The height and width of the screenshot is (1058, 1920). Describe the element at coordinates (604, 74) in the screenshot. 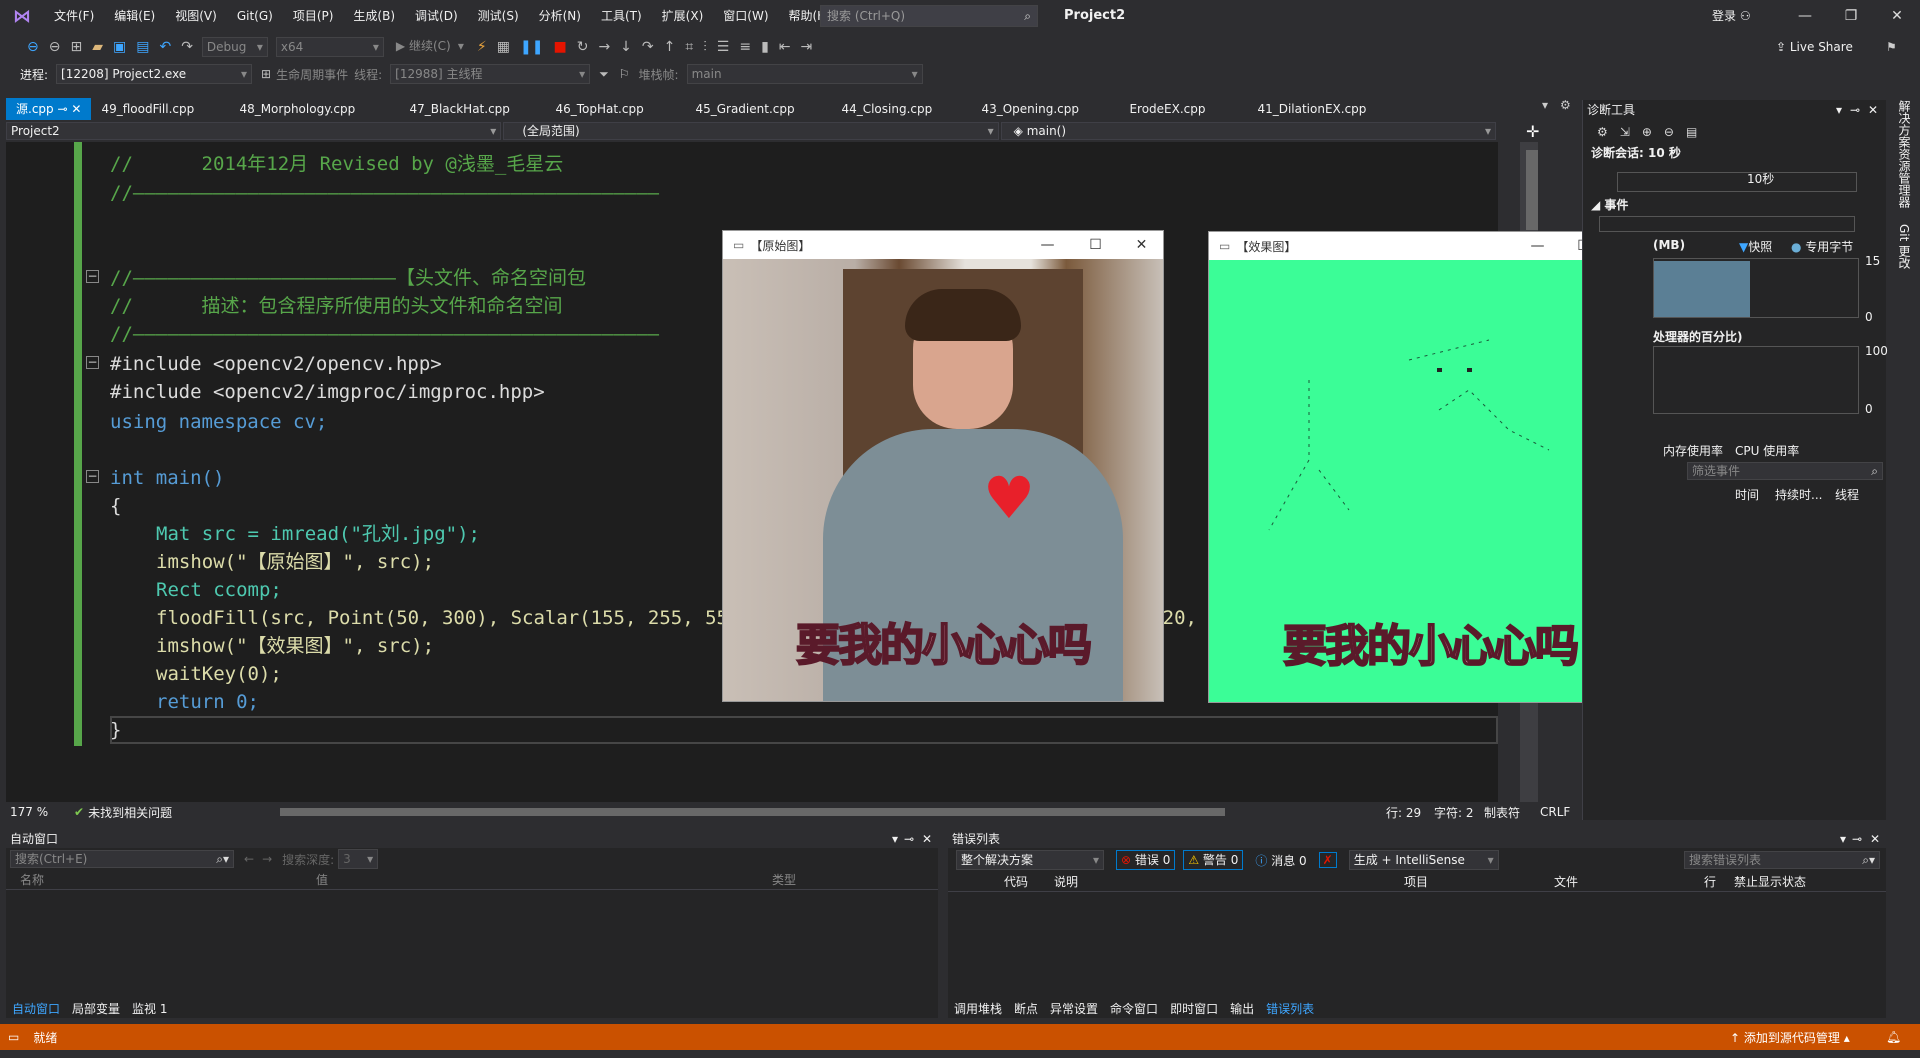

I see `filter-threads-icon: ⏷` at that location.